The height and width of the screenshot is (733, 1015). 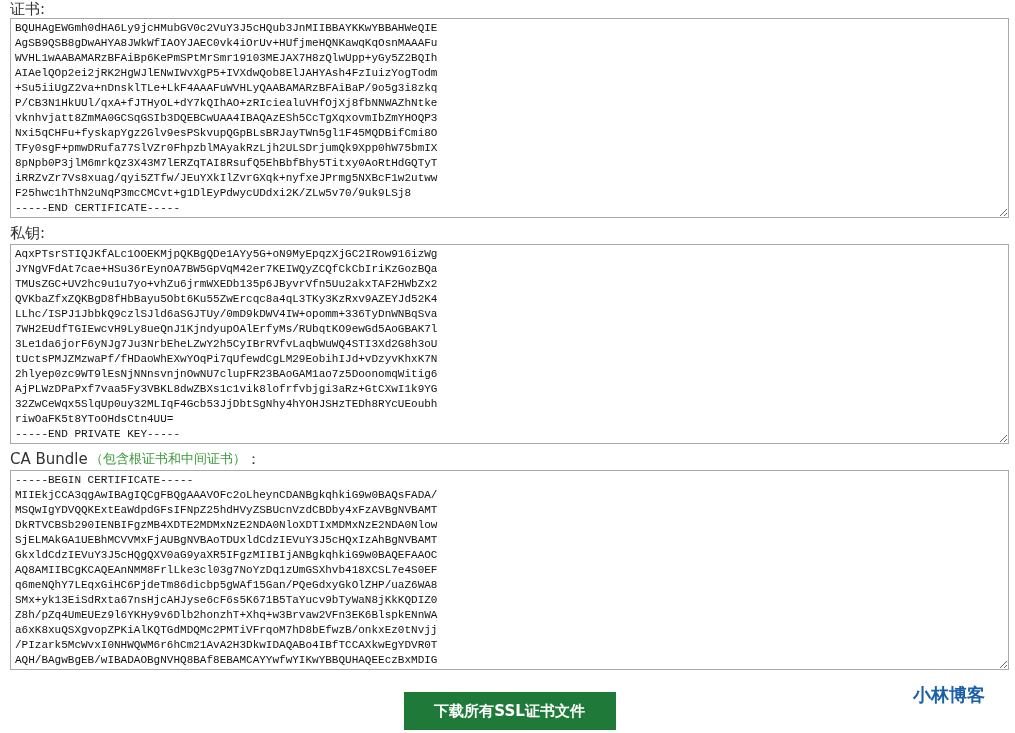 I want to click on label-colon: ：, so click(x=253, y=459).